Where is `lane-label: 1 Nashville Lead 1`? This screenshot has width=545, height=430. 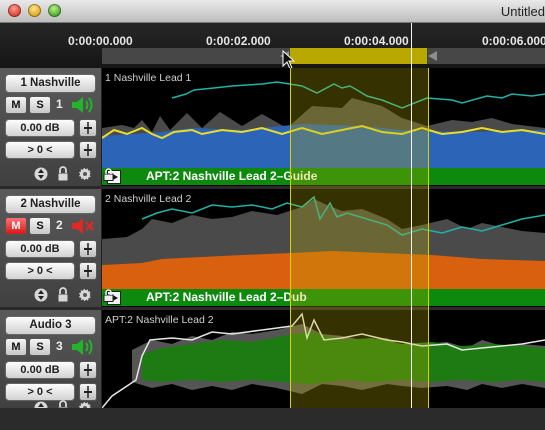
lane-label: 1 Nashville Lead 1 is located at coordinates (148, 78).